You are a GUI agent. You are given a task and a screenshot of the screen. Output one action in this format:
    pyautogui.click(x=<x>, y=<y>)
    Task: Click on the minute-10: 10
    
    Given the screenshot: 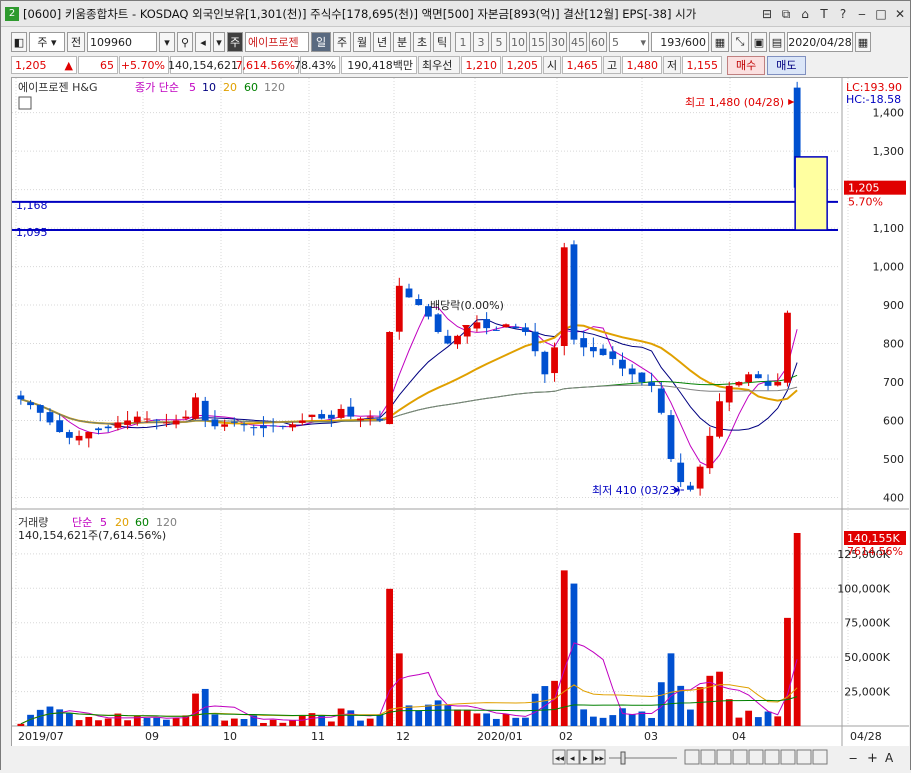 What is the action you would take?
    pyautogui.click(x=518, y=42)
    